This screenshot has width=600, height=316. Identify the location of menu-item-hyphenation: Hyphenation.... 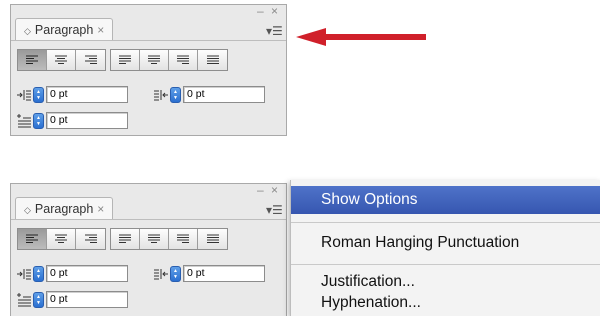
(445, 303).